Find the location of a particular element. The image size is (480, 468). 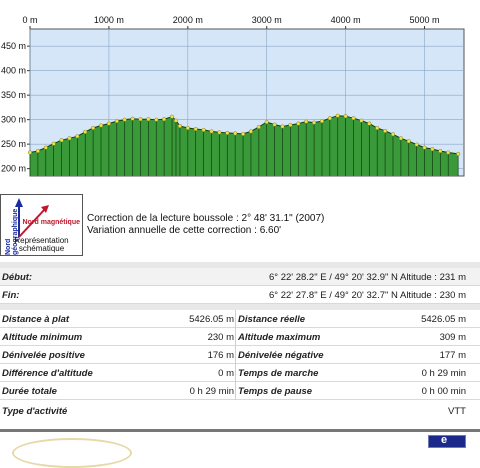

x-tick-label: 1000 m is located at coordinates (109, 20).